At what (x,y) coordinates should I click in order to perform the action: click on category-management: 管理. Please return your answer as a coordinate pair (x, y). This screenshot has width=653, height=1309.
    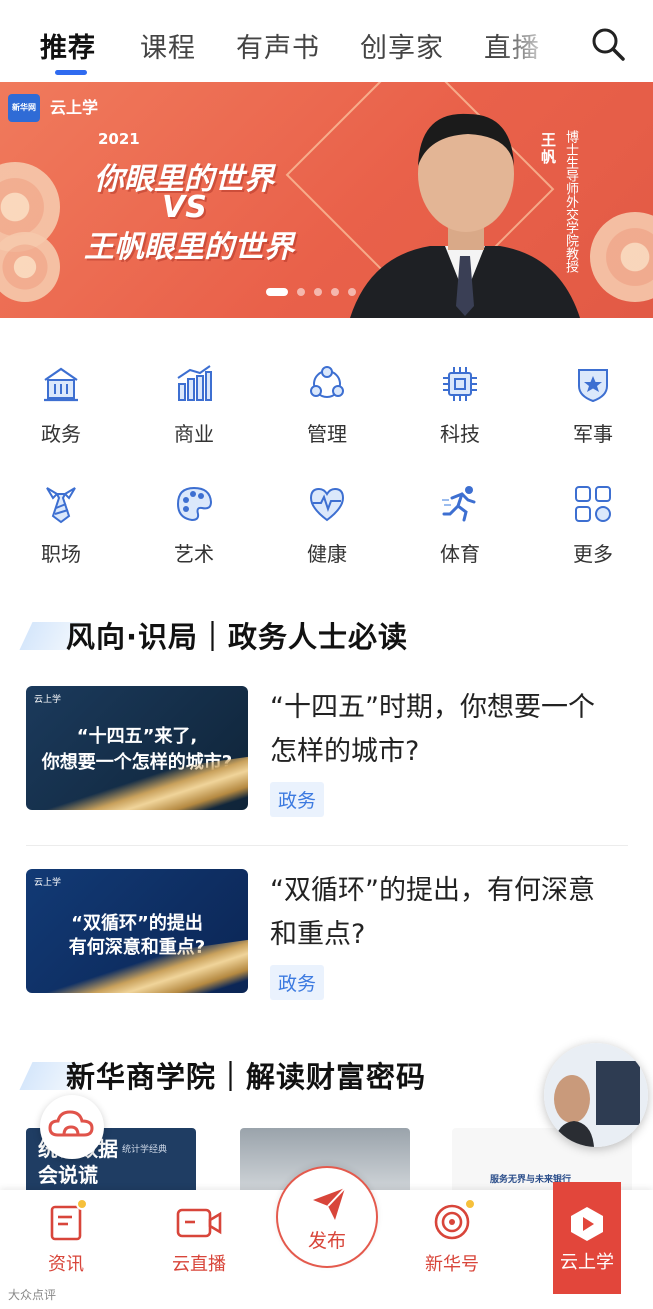
    Looking at the image, I should click on (327, 405).